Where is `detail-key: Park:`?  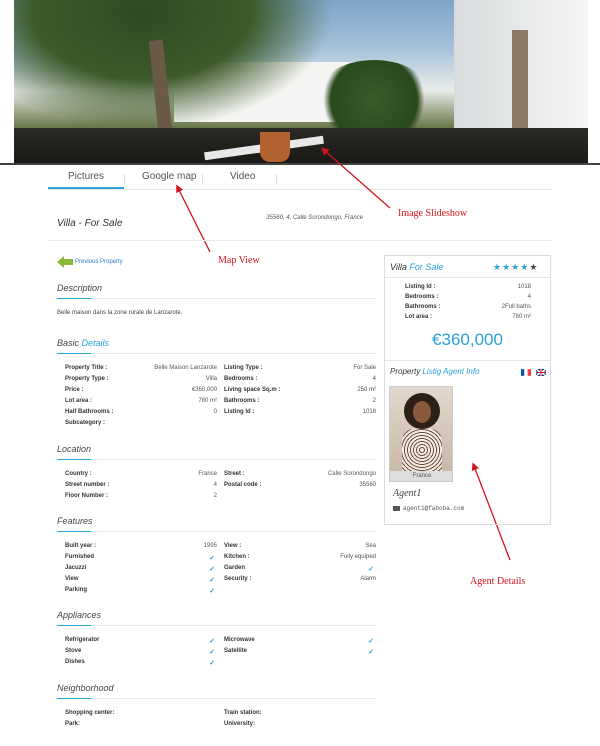 detail-key: Park: is located at coordinates (73, 724).